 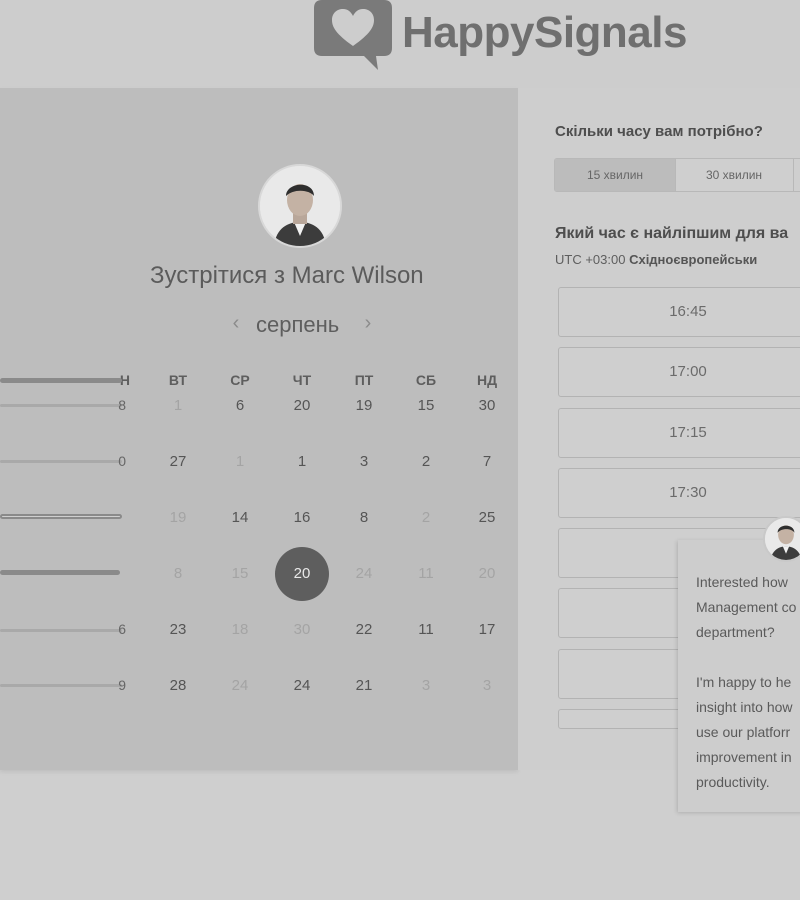 What do you see at coordinates (487, 629) in the screenshot?
I see `calendar-day: 17` at bounding box center [487, 629].